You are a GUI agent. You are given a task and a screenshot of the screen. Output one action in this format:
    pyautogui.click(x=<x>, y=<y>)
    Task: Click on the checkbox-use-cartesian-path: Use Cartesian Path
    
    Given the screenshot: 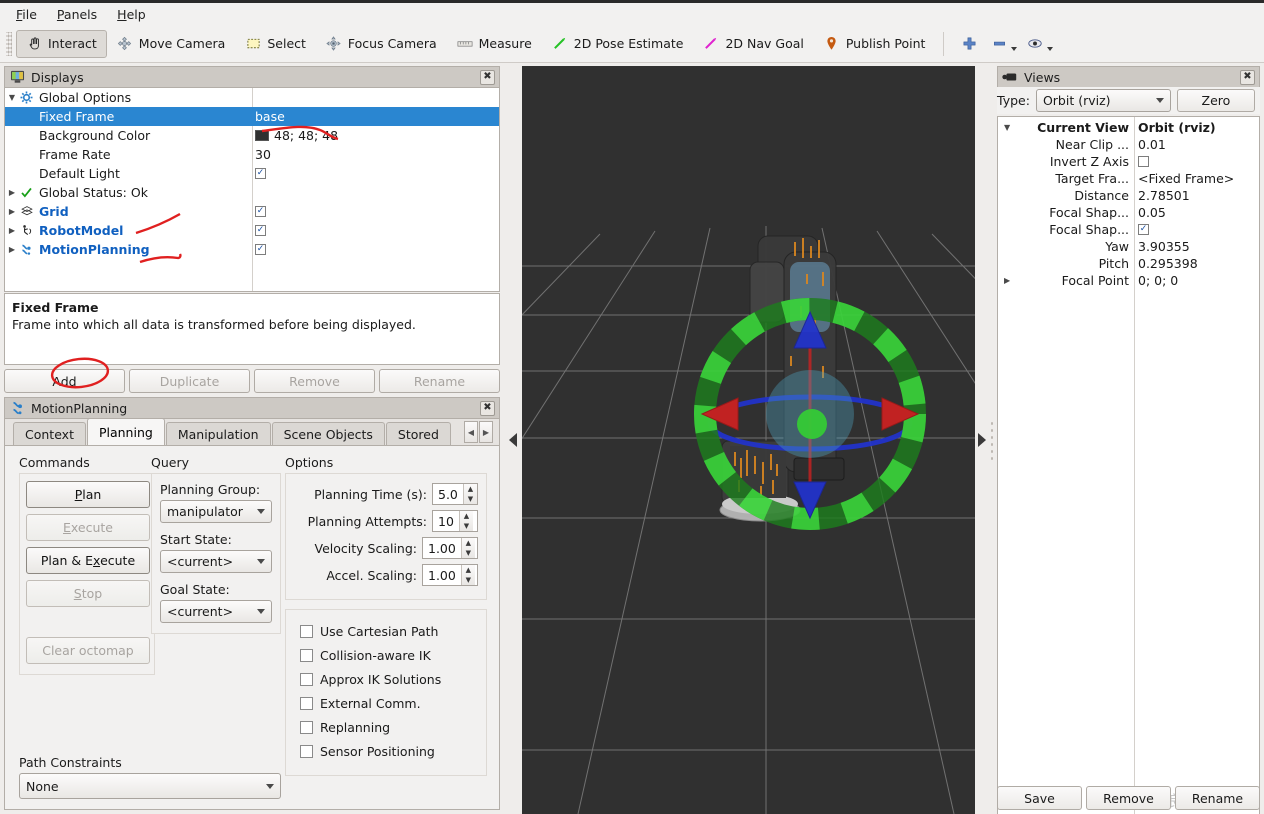 What is the action you would take?
    pyautogui.click(x=389, y=631)
    